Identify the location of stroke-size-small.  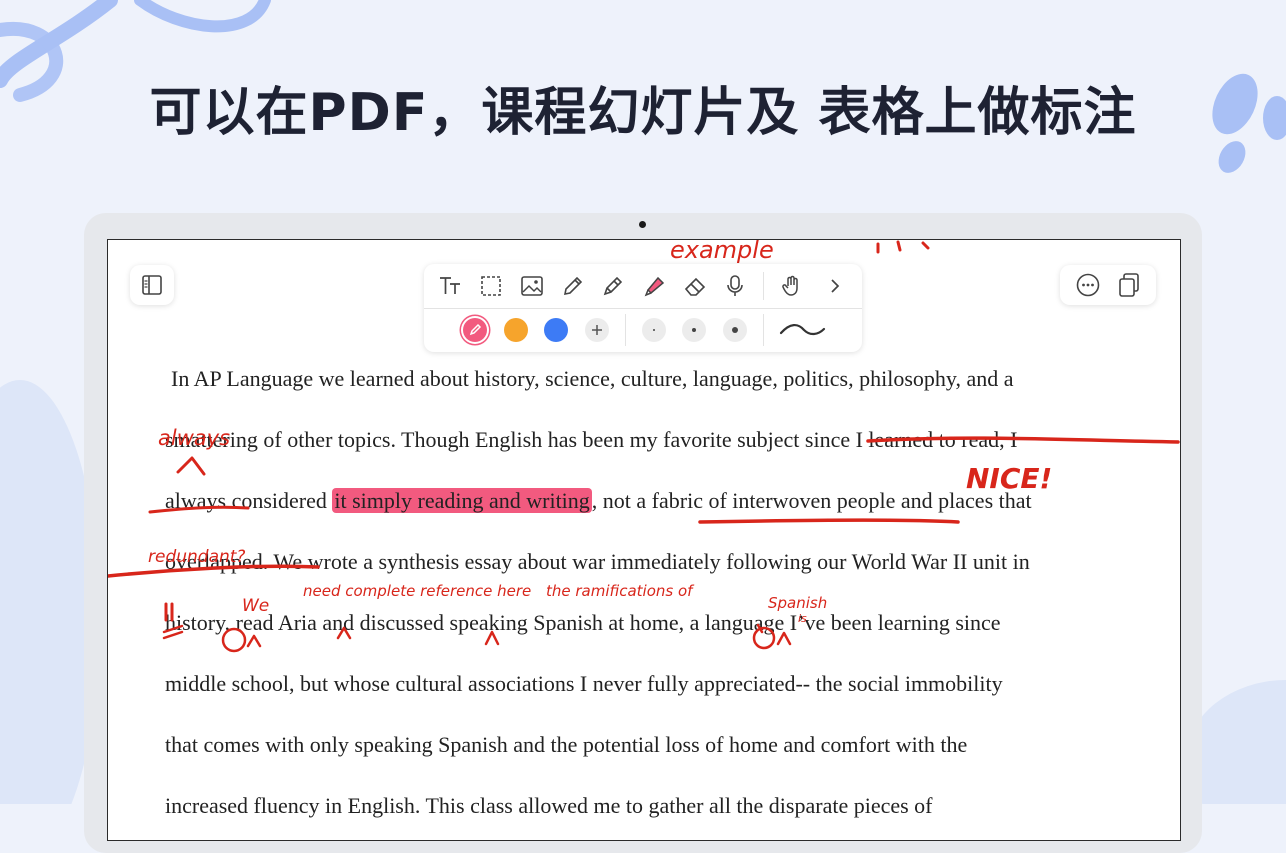
(654, 330).